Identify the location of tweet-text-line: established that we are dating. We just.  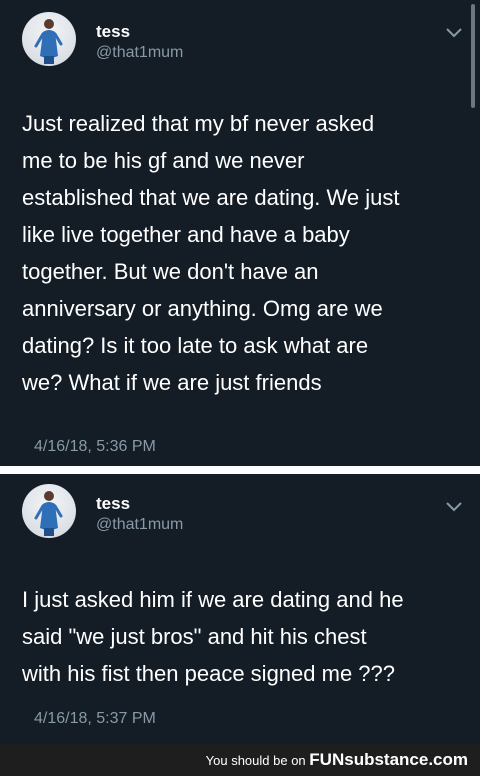
(211, 197).